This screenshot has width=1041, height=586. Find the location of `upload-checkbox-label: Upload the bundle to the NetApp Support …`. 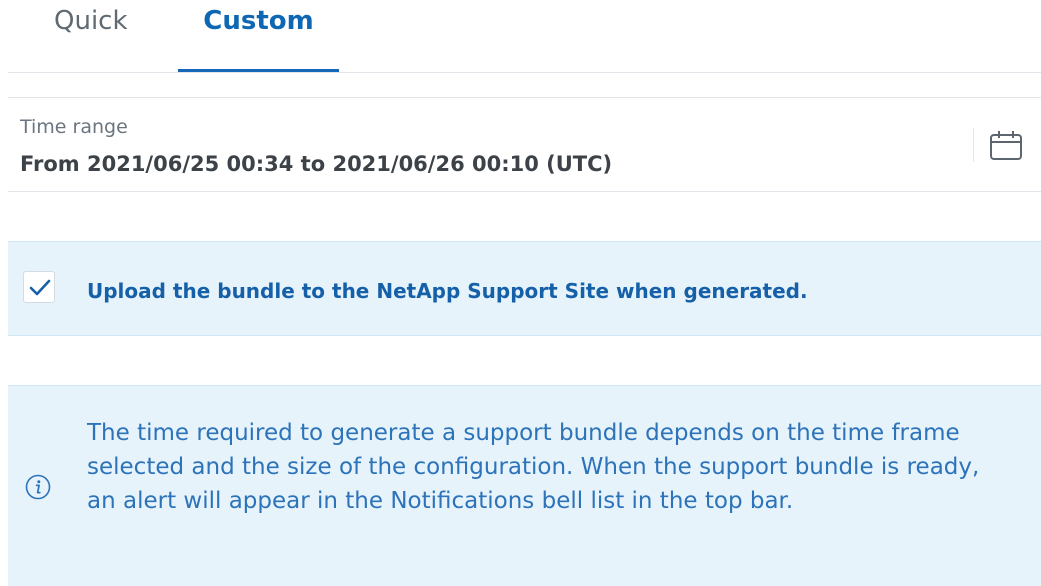

upload-checkbox-label: Upload the bundle to the NetApp Support … is located at coordinates (447, 291).